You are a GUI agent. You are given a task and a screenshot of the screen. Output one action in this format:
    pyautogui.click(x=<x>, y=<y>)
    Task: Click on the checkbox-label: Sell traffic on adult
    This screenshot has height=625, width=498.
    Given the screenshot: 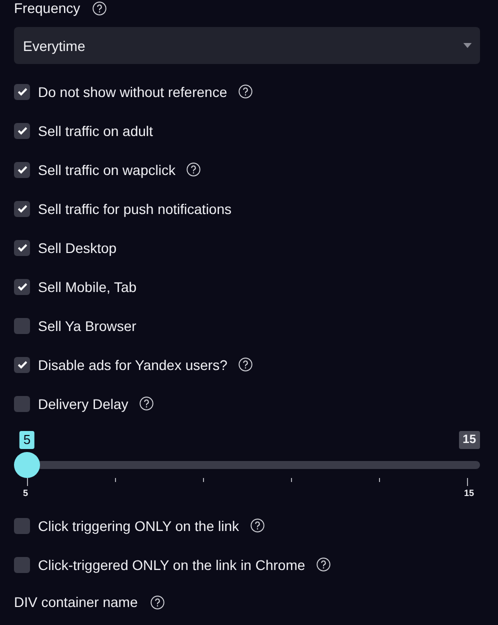 What is the action you would take?
    pyautogui.click(x=95, y=130)
    